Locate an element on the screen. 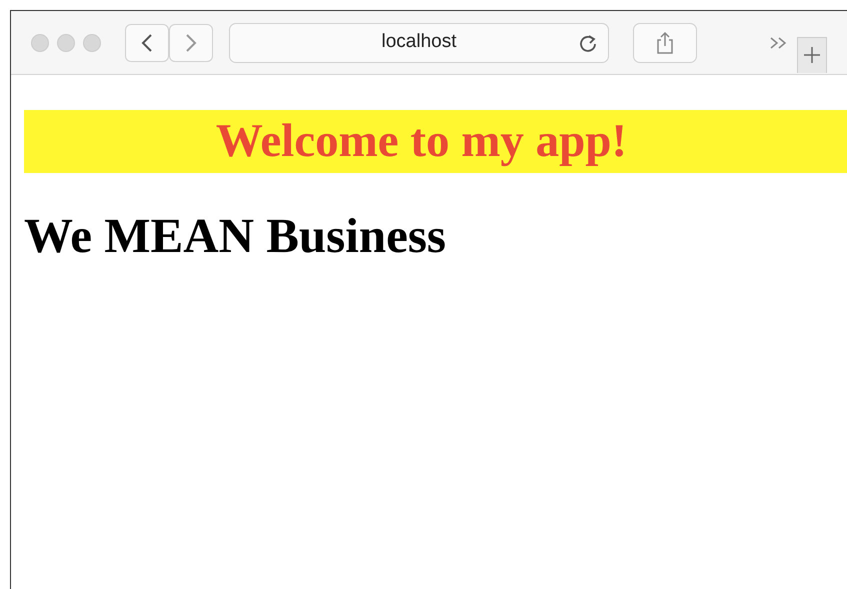 This screenshot has height=589, width=847. page-heading: We MEAN Business is located at coordinates (236, 235).